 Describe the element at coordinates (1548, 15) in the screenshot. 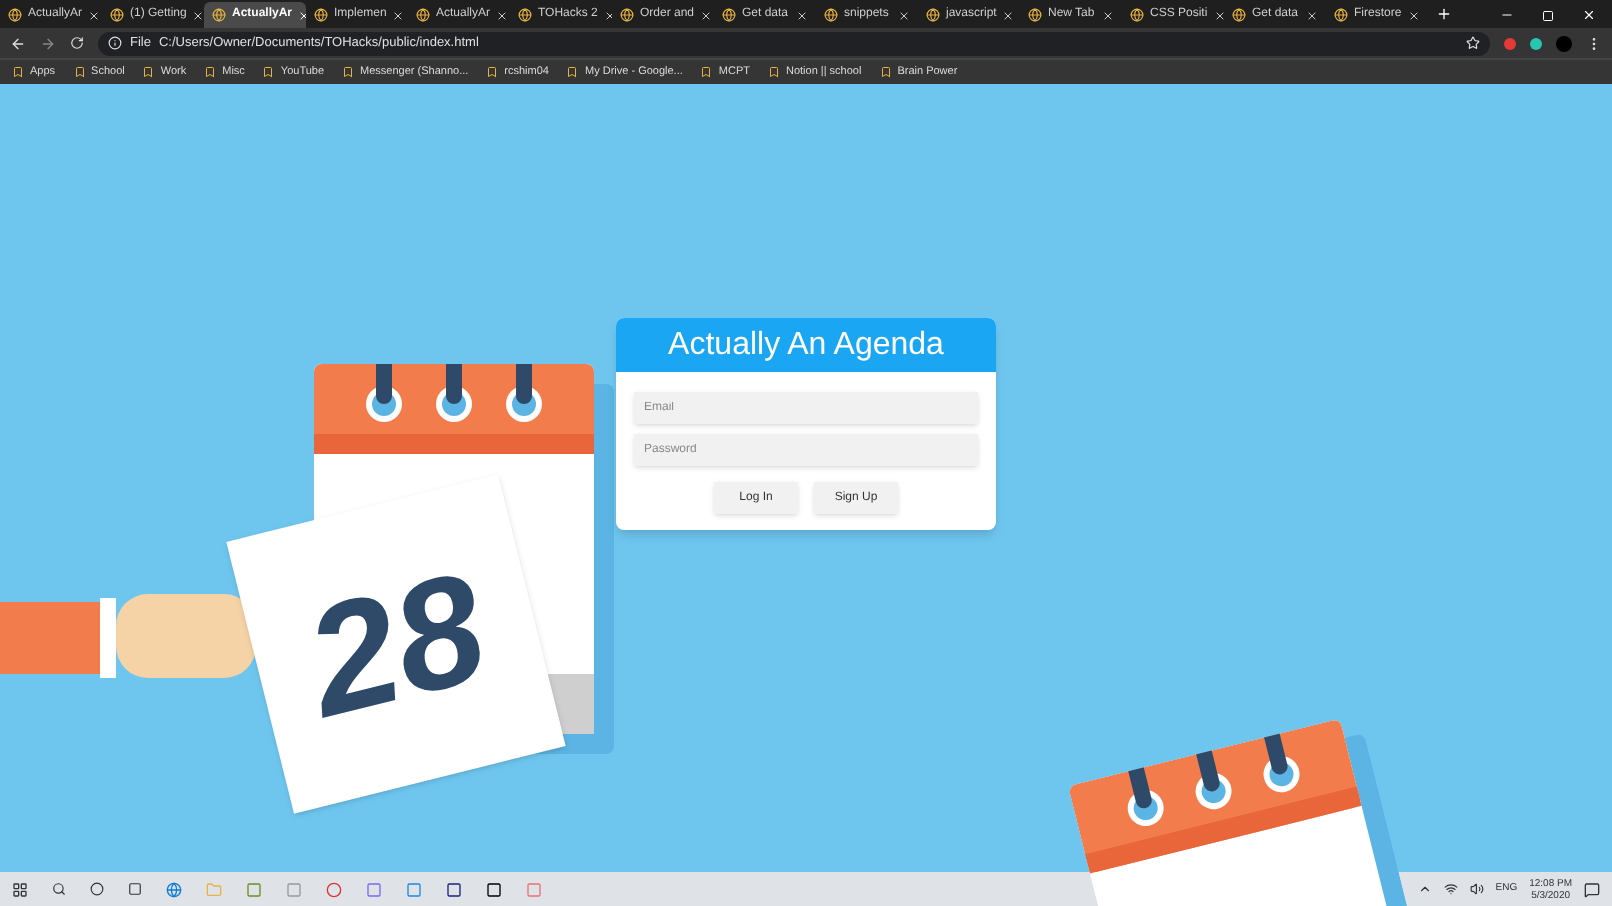

I see `maximize-icon` at that location.